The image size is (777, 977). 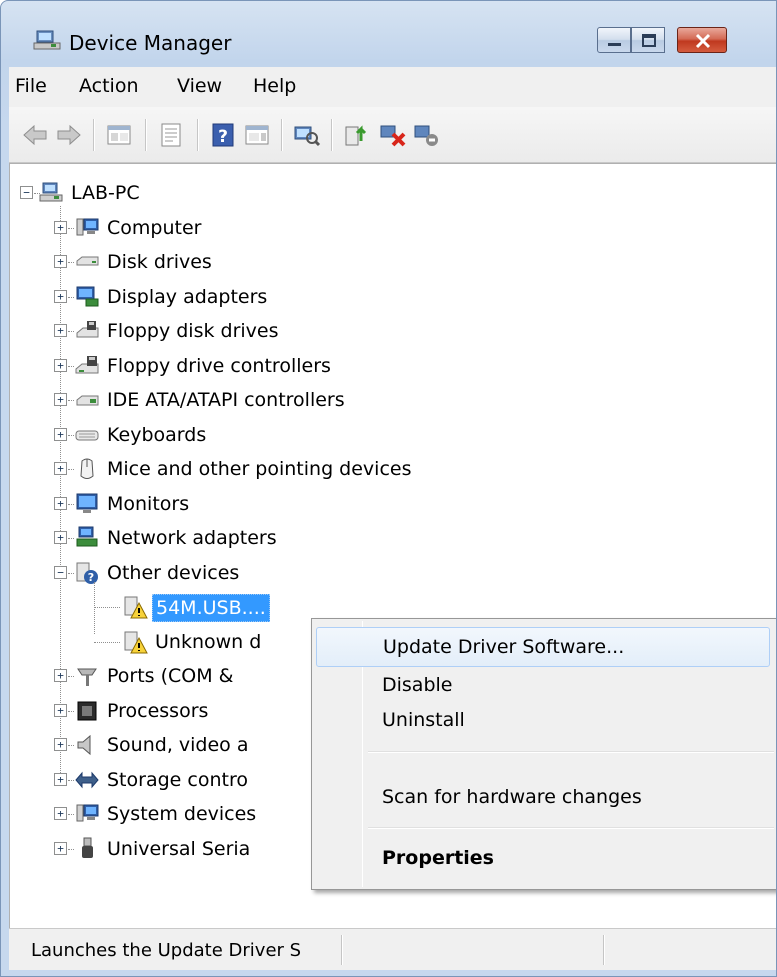 What do you see at coordinates (178, 745) in the screenshot?
I see `tree-item-sound-video-a-label: Sound, video a` at bounding box center [178, 745].